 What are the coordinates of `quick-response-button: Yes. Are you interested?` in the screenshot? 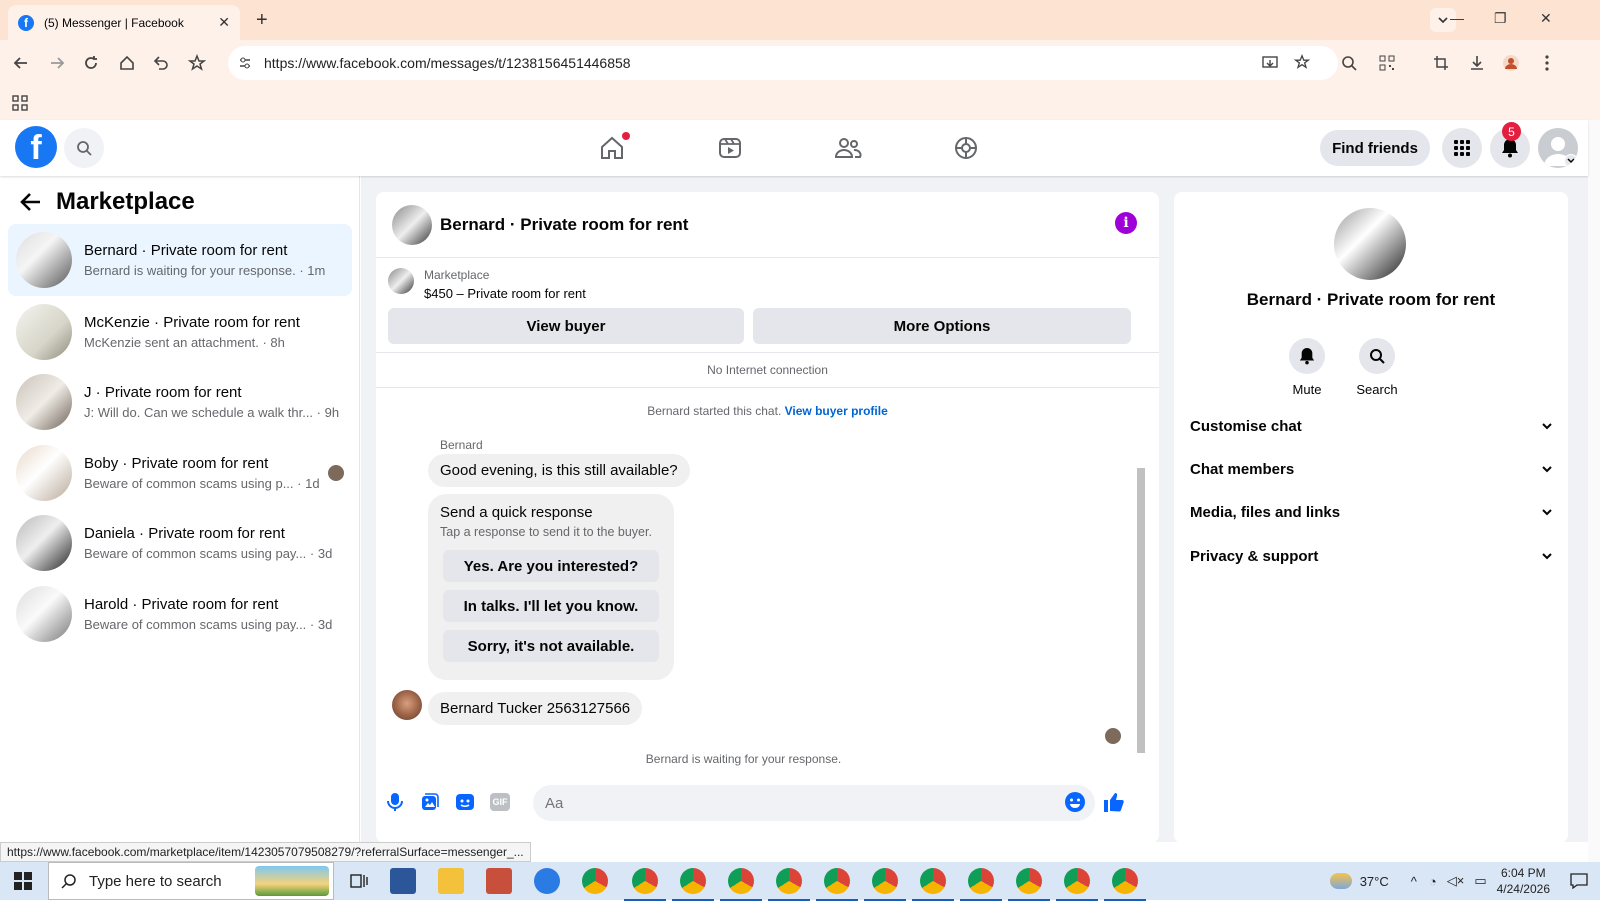 It's located at (551, 566).